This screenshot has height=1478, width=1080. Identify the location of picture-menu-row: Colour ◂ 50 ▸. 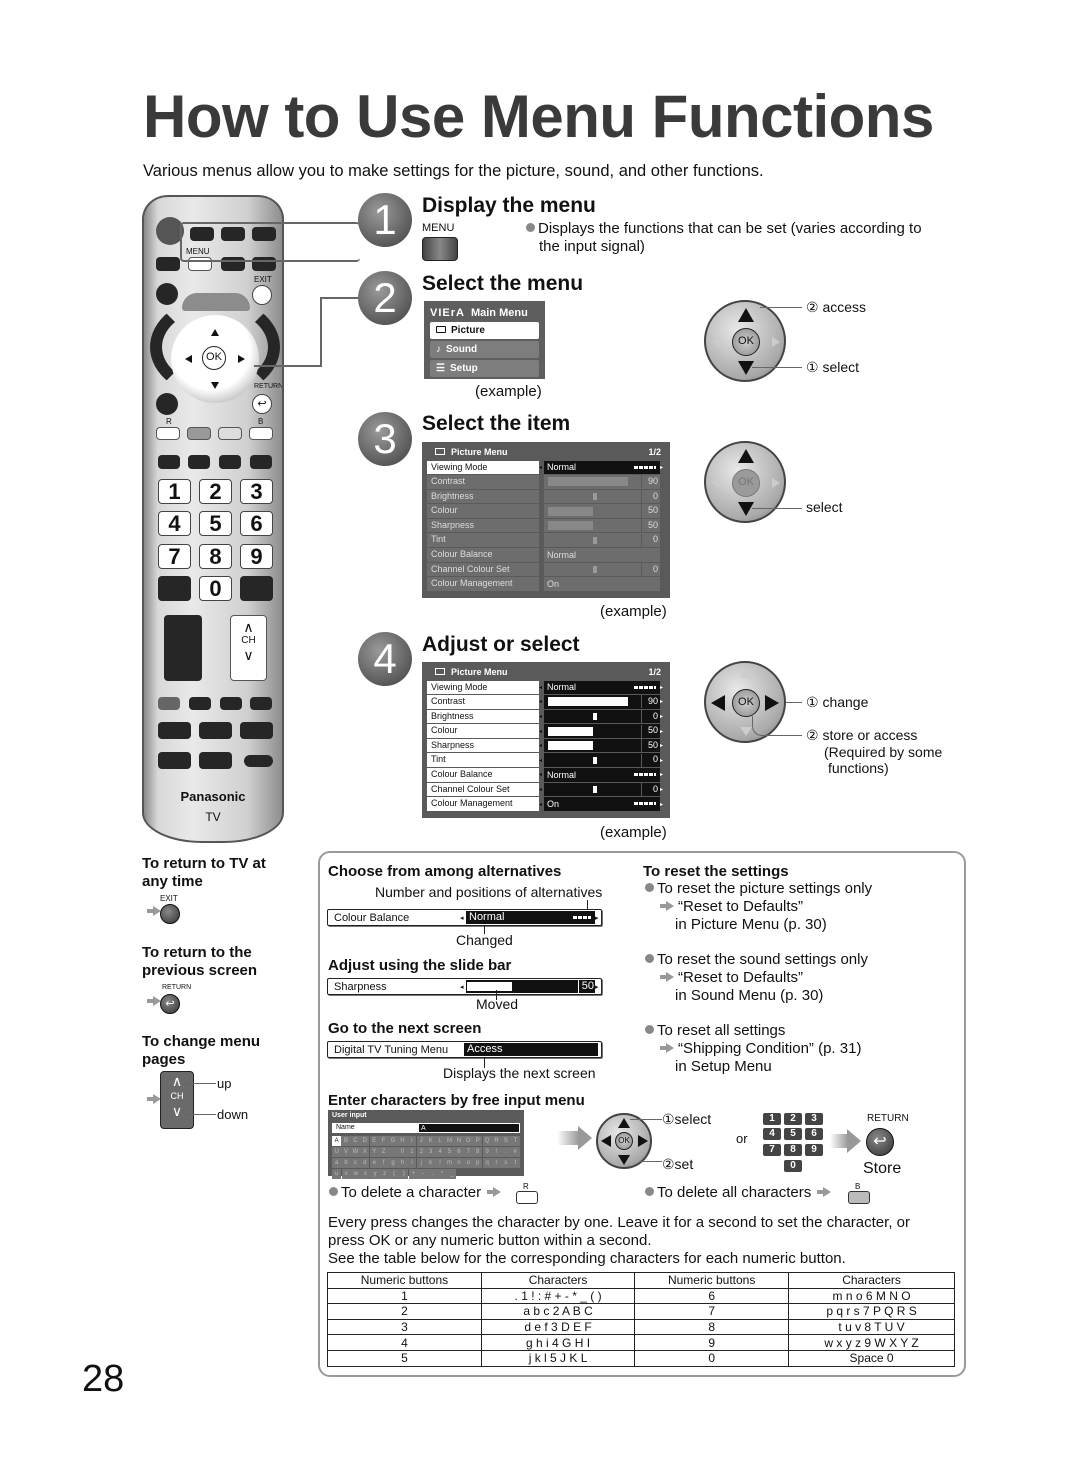
(546, 731).